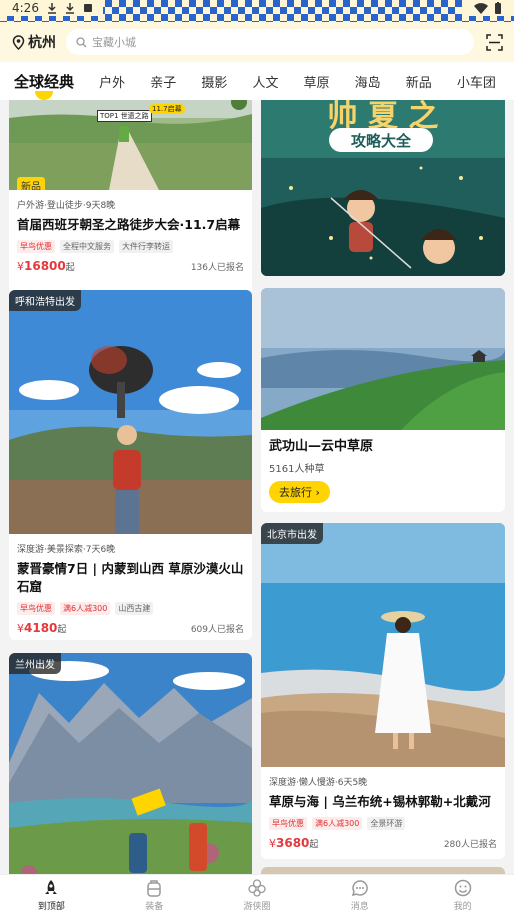 The height and width of the screenshot is (915, 514). Describe the element at coordinates (359, 887) in the screenshot. I see `chat-icon` at that location.